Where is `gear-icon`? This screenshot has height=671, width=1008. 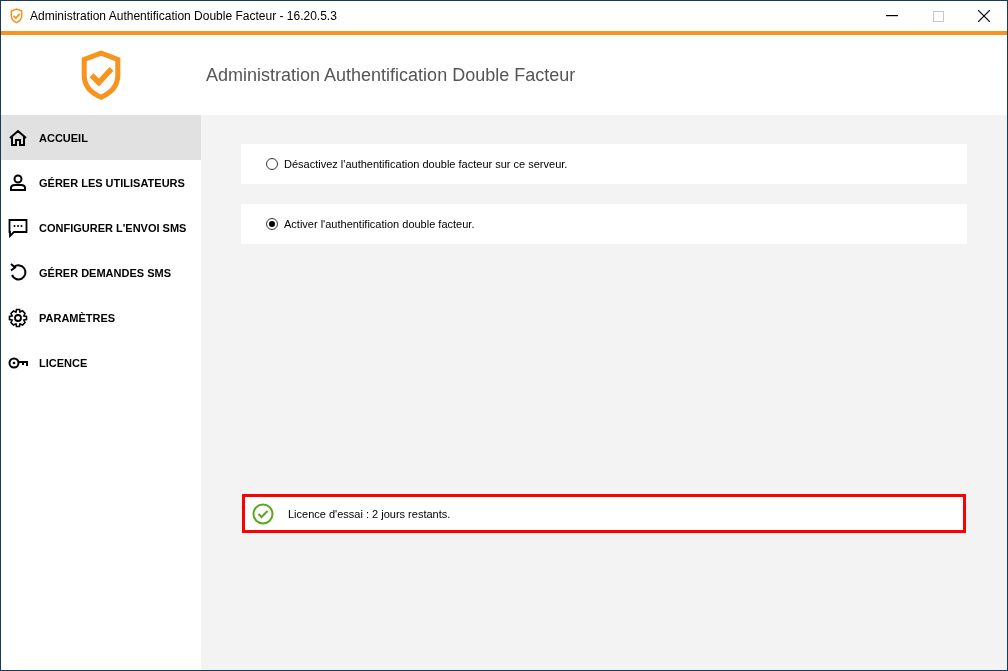 gear-icon is located at coordinates (18, 317).